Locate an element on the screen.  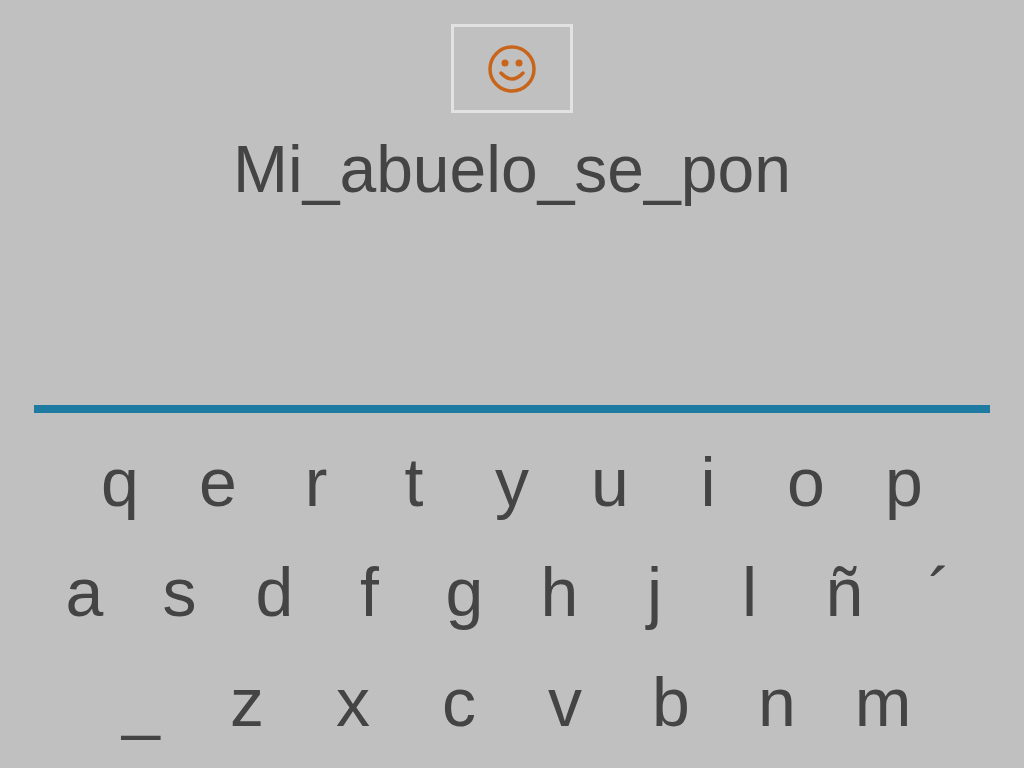
letter-key: g is located at coordinates (464, 592).